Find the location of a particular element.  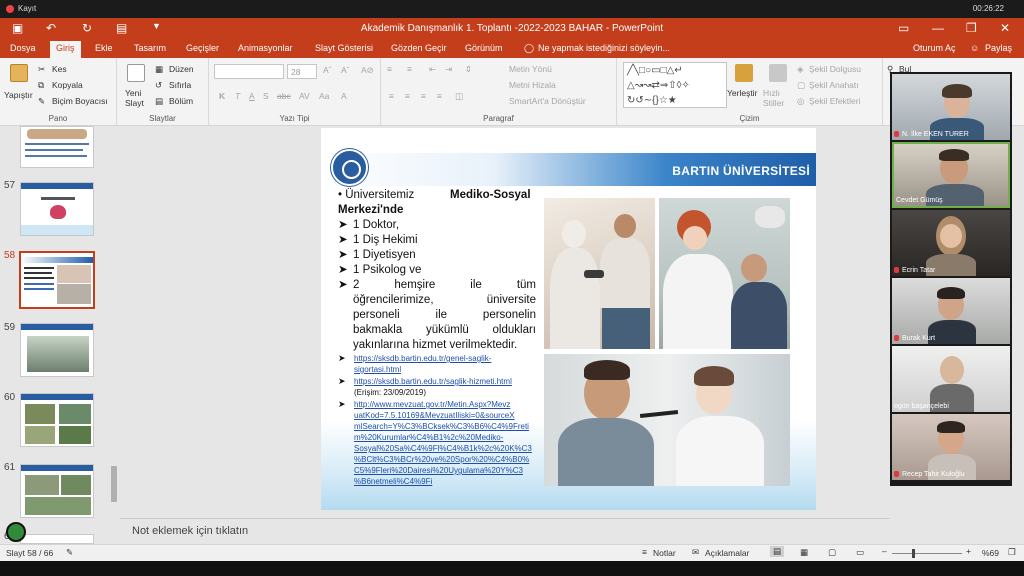

scroll-thumb is located at coordinates (114, 484).